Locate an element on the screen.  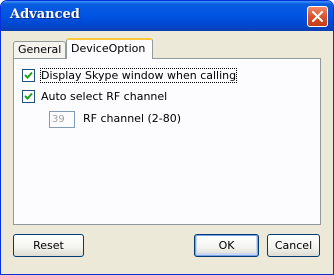
rf-channel-label: RF channel (2-80) is located at coordinates (132, 118).